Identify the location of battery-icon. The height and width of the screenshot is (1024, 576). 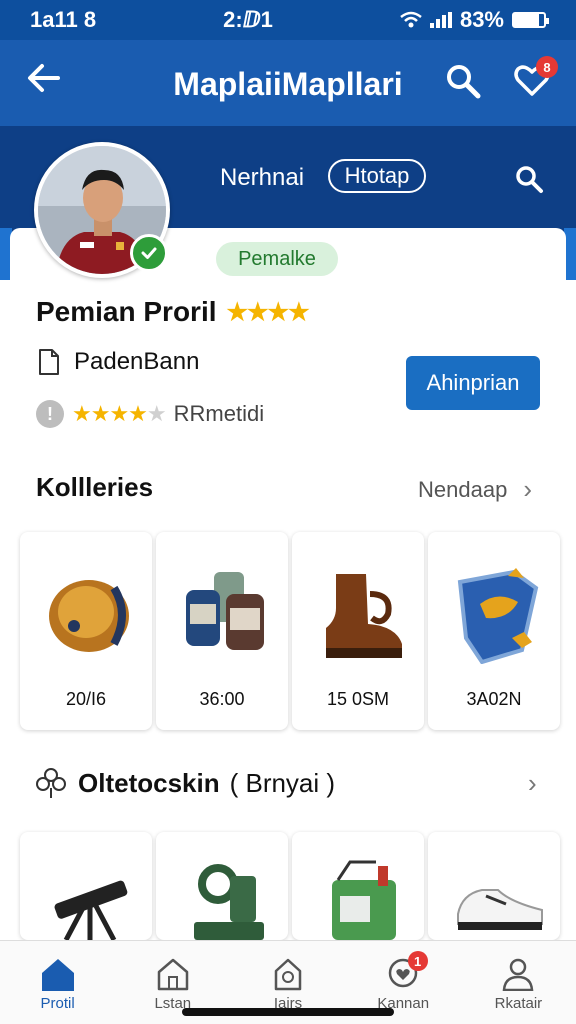
(530, 20).